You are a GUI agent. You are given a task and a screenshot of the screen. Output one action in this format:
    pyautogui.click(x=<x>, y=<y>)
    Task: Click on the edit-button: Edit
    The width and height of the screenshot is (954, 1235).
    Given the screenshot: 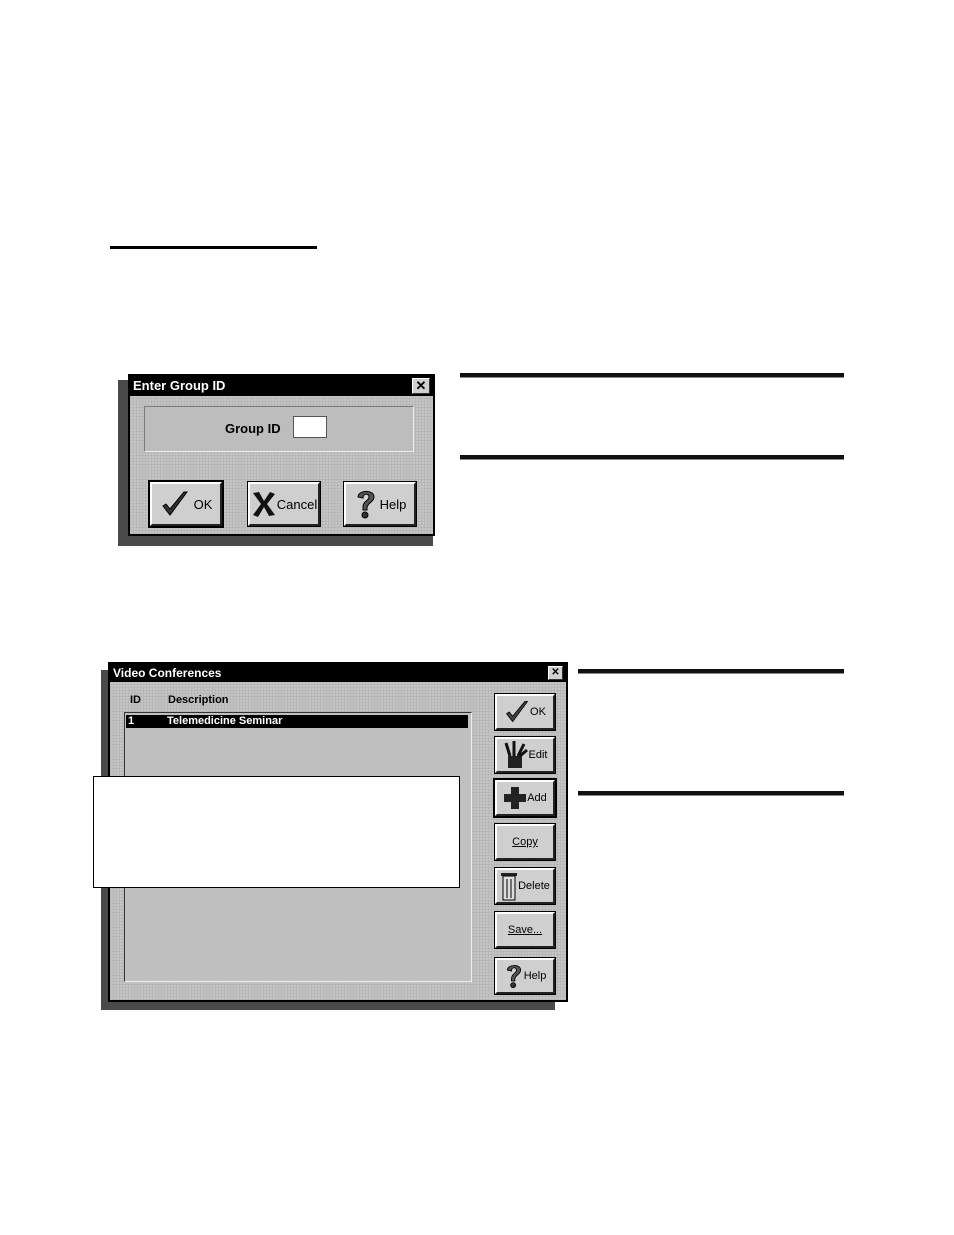 What is the action you would take?
    pyautogui.click(x=525, y=755)
    